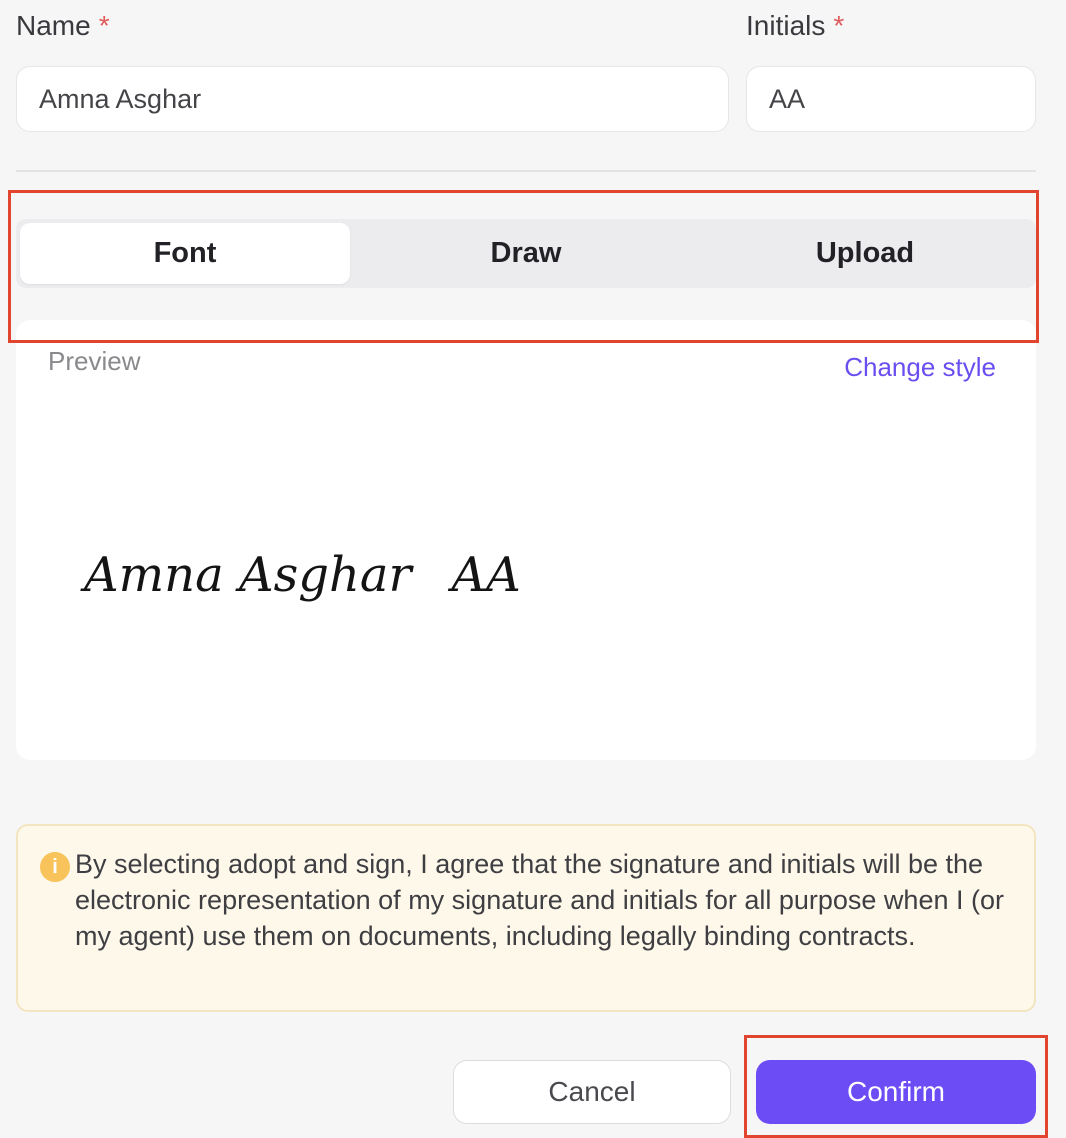 The width and height of the screenshot is (1066, 1138). I want to click on name-label: Name *, so click(63, 26).